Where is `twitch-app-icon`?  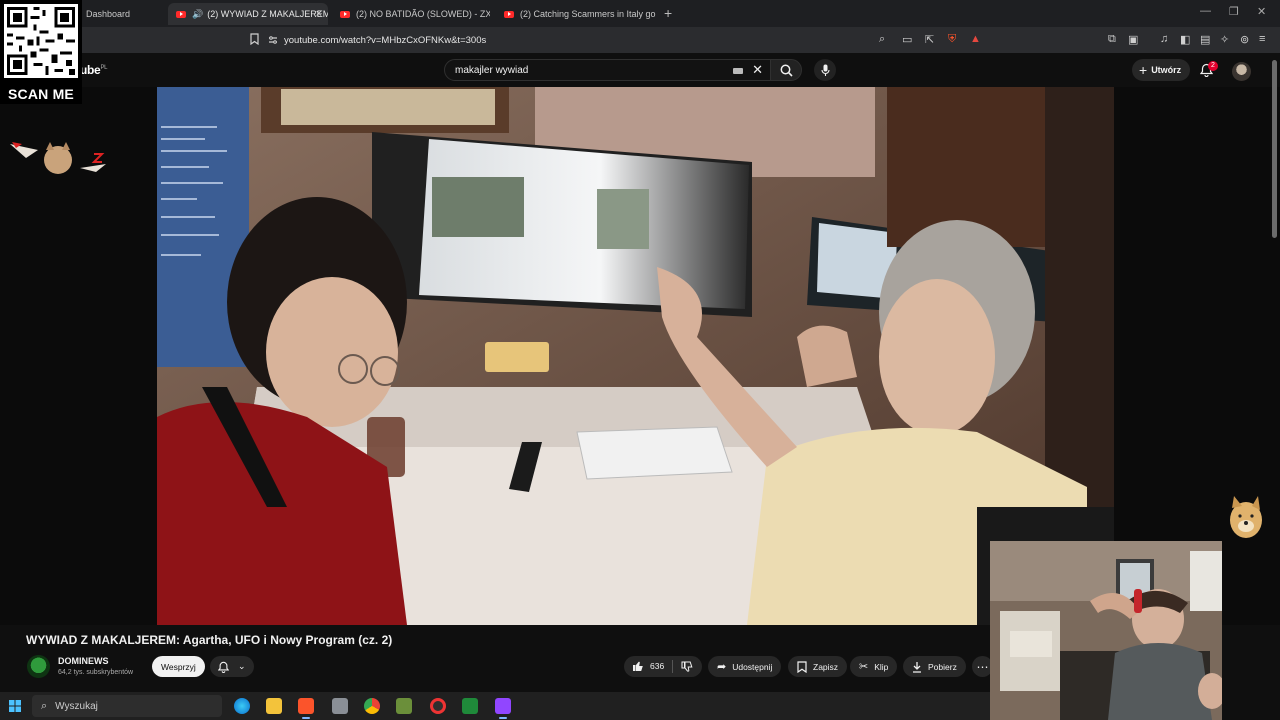
twitch-app-icon is located at coordinates (503, 708).